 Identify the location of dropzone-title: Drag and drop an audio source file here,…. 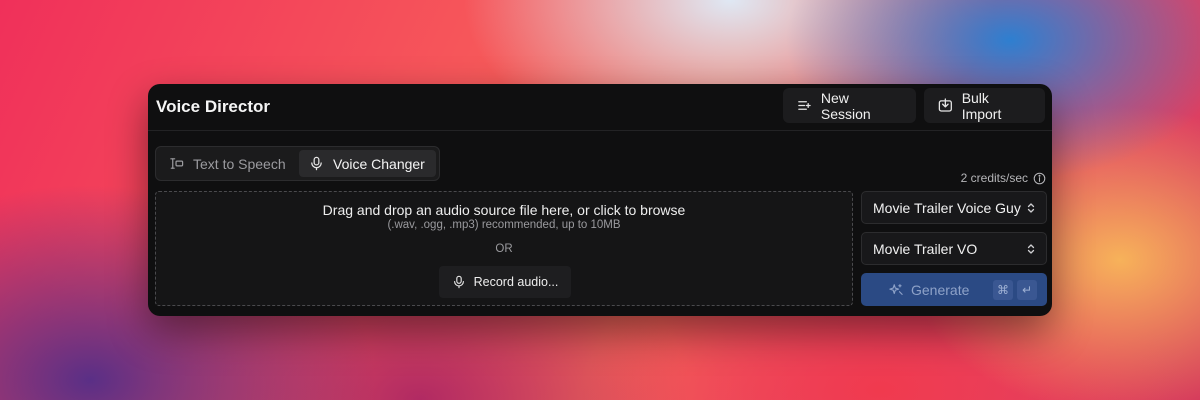
(504, 210).